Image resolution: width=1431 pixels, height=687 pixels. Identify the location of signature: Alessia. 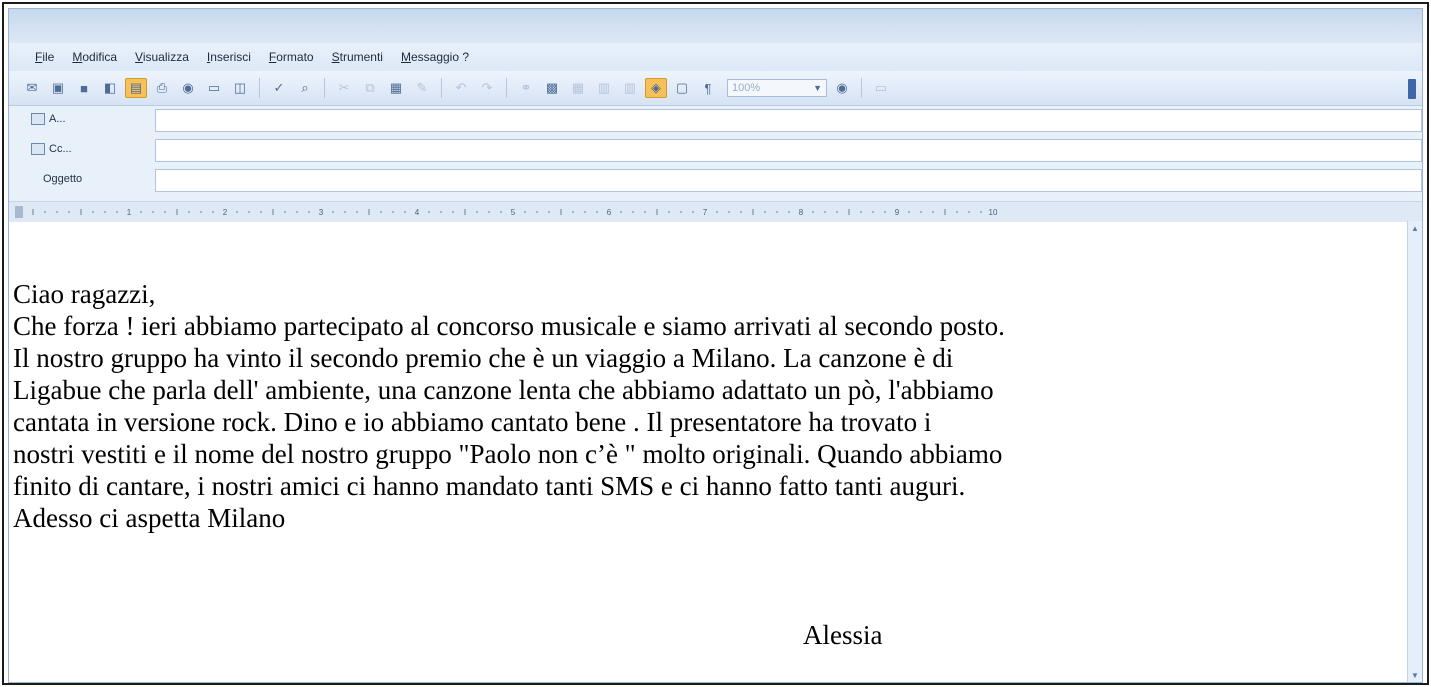
(843, 635).